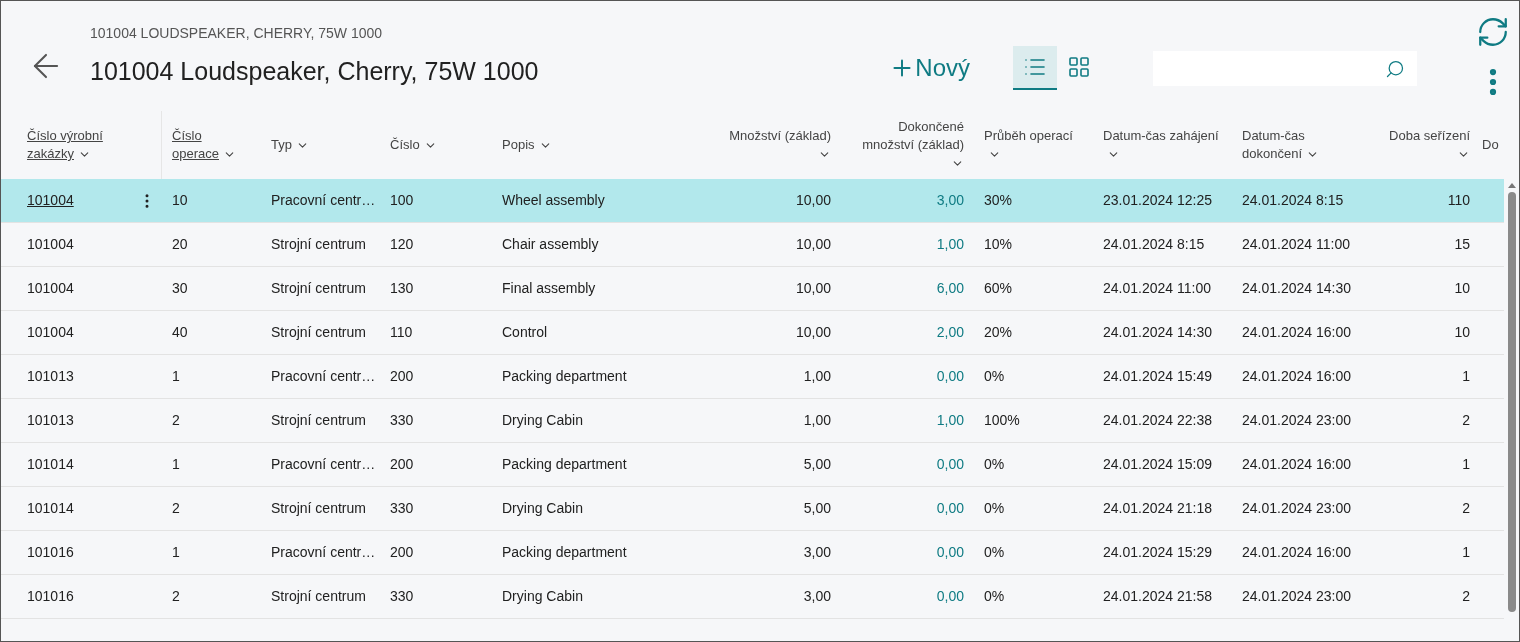 This screenshot has height=642, width=1520. I want to click on column-header: Číslo, so click(413, 145).